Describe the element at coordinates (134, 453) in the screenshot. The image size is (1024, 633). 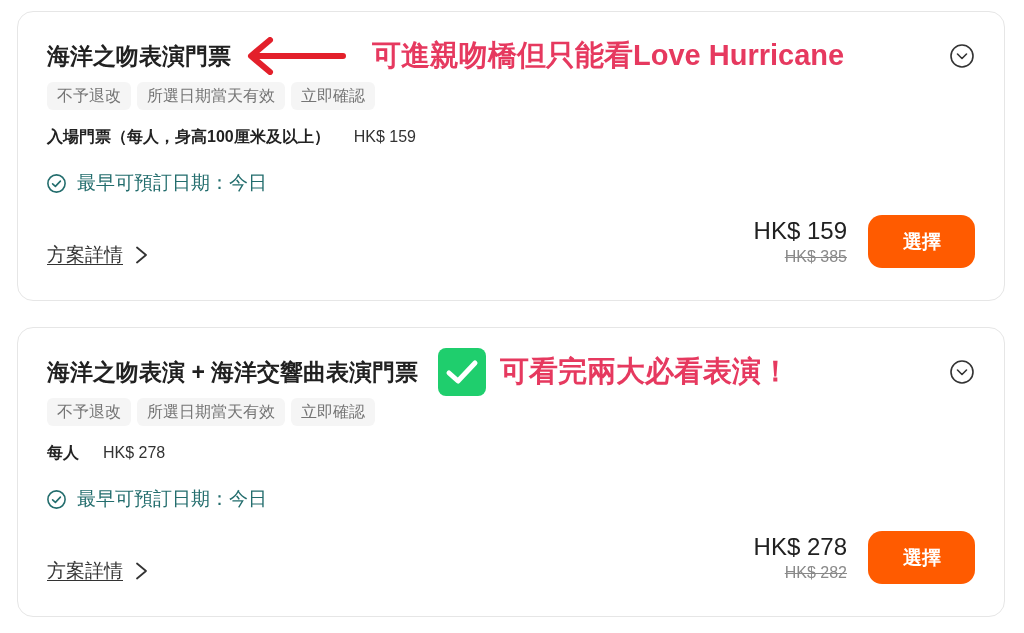
I see `package-price: HK$ 278` at that location.